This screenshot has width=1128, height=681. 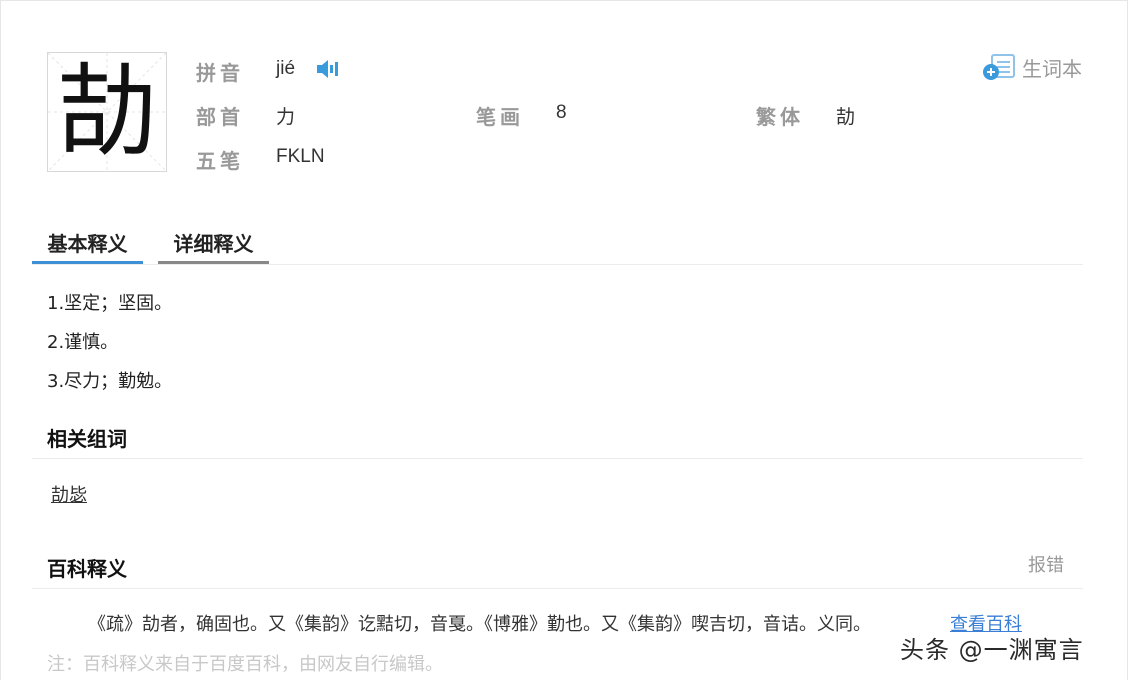 What do you see at coordinates (213, 245) in the screenshot?
I see `tab-detailed-meaning: 详细释义` at bounding box center [213, 245].